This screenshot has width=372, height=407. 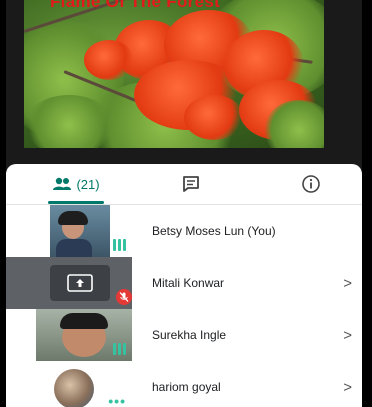 I want to click on chat-icon, so click(x=191, y=184).